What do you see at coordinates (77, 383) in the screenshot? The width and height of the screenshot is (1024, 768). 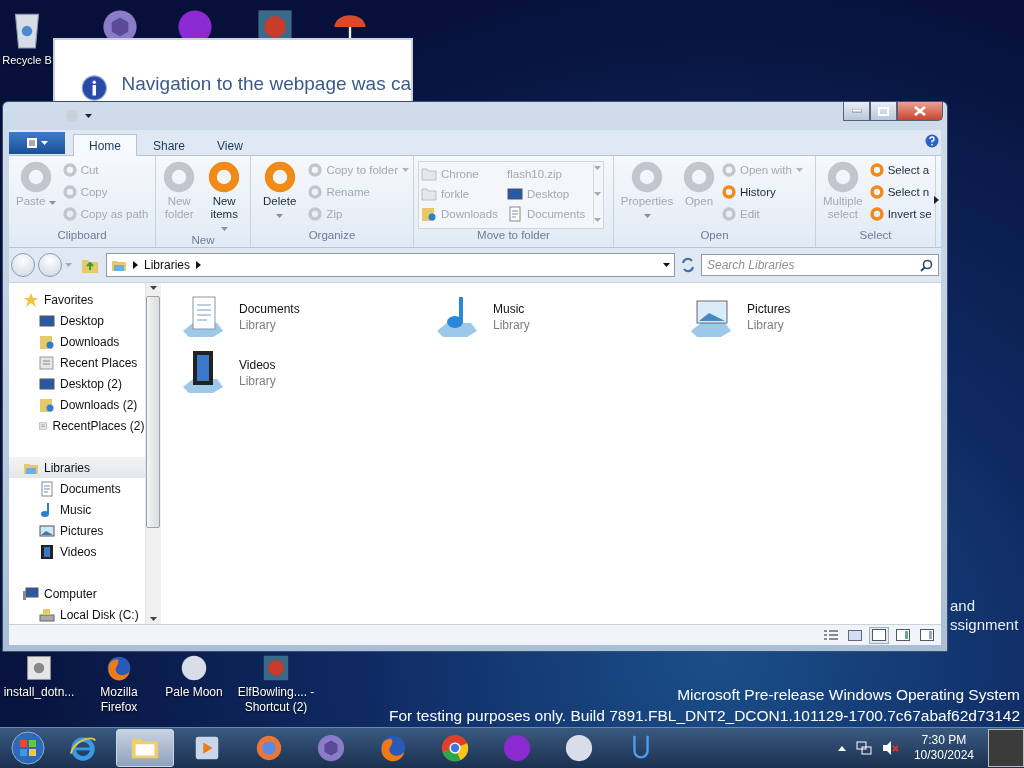 I see `nav-item: Desktop (2)` at bounding box center [77, 383].